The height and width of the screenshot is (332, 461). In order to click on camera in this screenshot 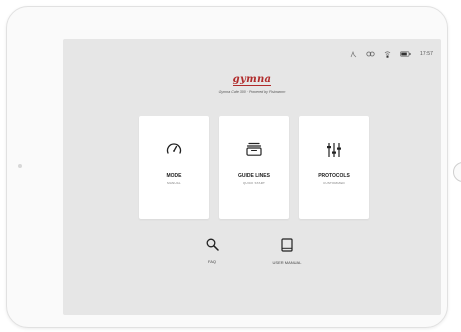, I will do `click(20, 166)`.